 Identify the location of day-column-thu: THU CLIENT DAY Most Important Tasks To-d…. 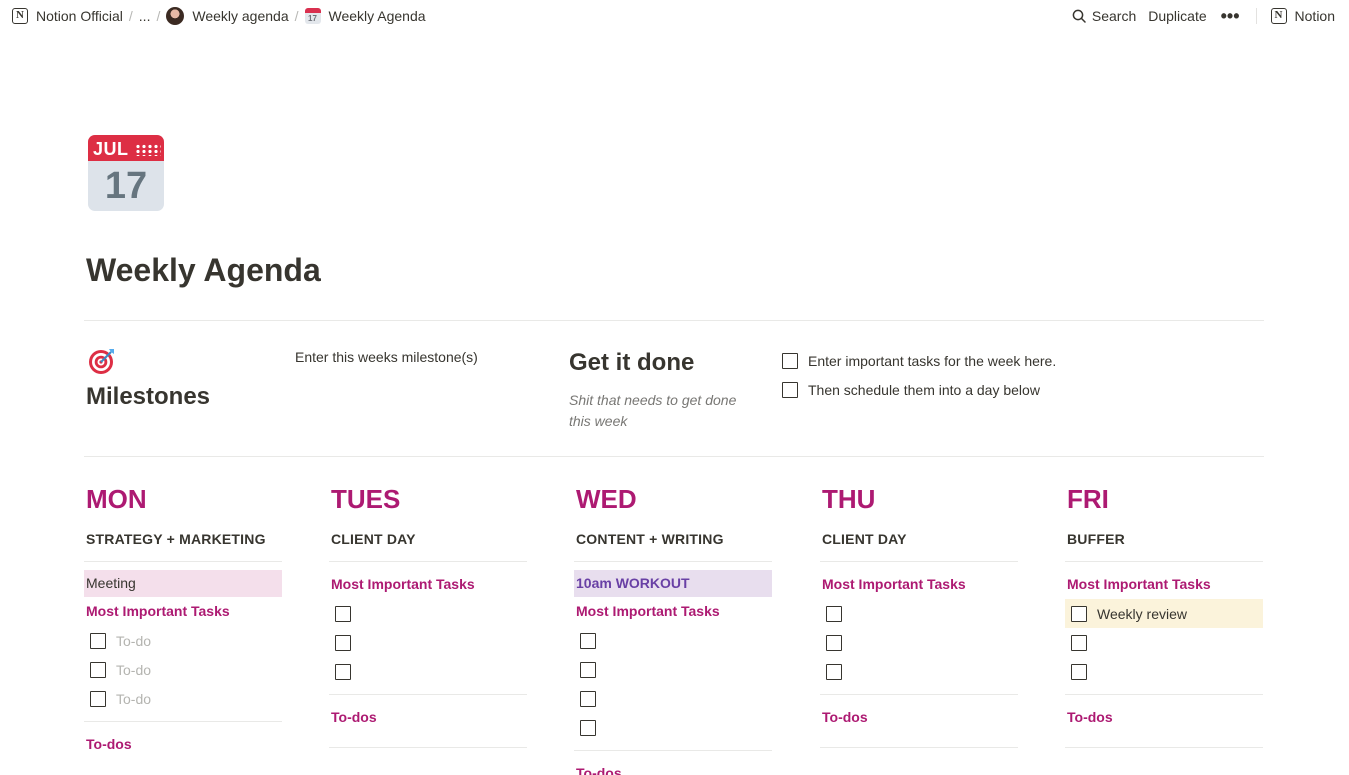
(919, 615).